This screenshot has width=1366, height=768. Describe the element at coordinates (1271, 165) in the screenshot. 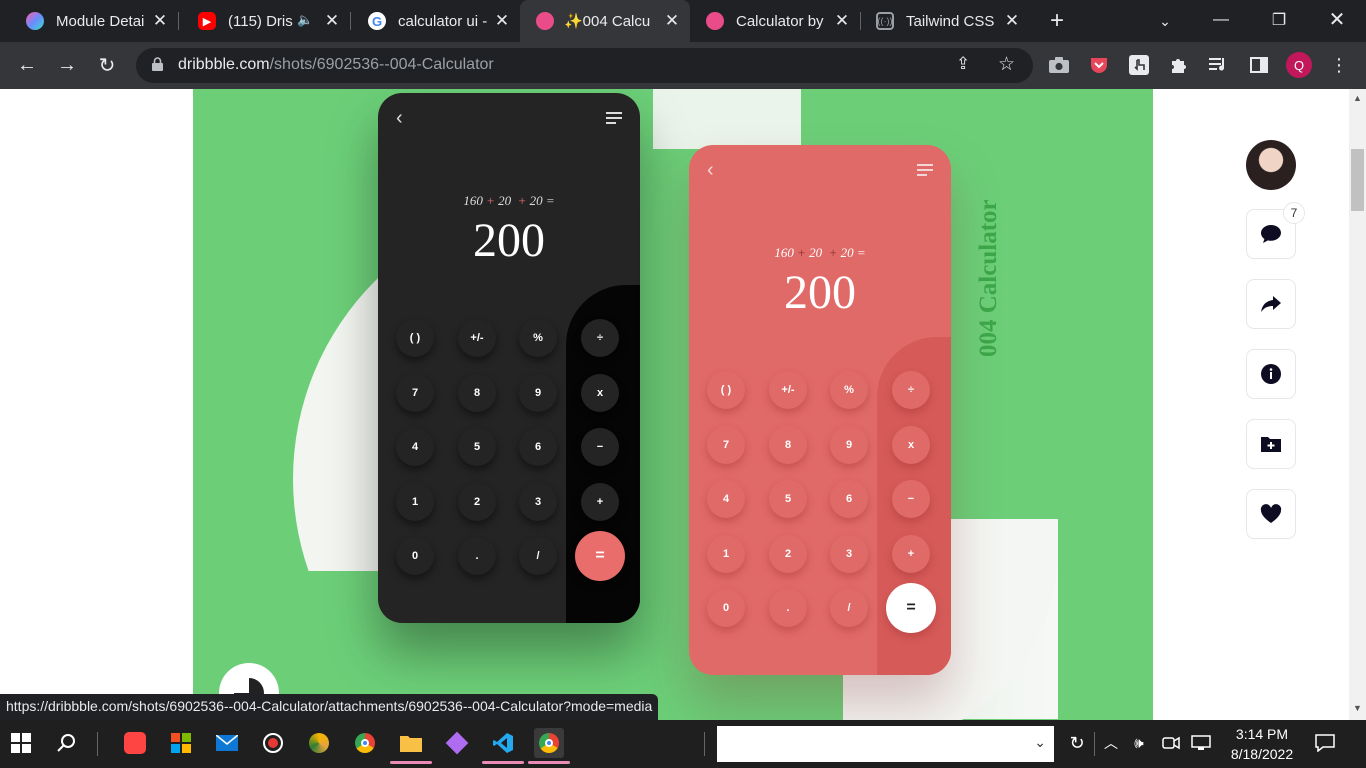

I see `designer-avatar` at that location.